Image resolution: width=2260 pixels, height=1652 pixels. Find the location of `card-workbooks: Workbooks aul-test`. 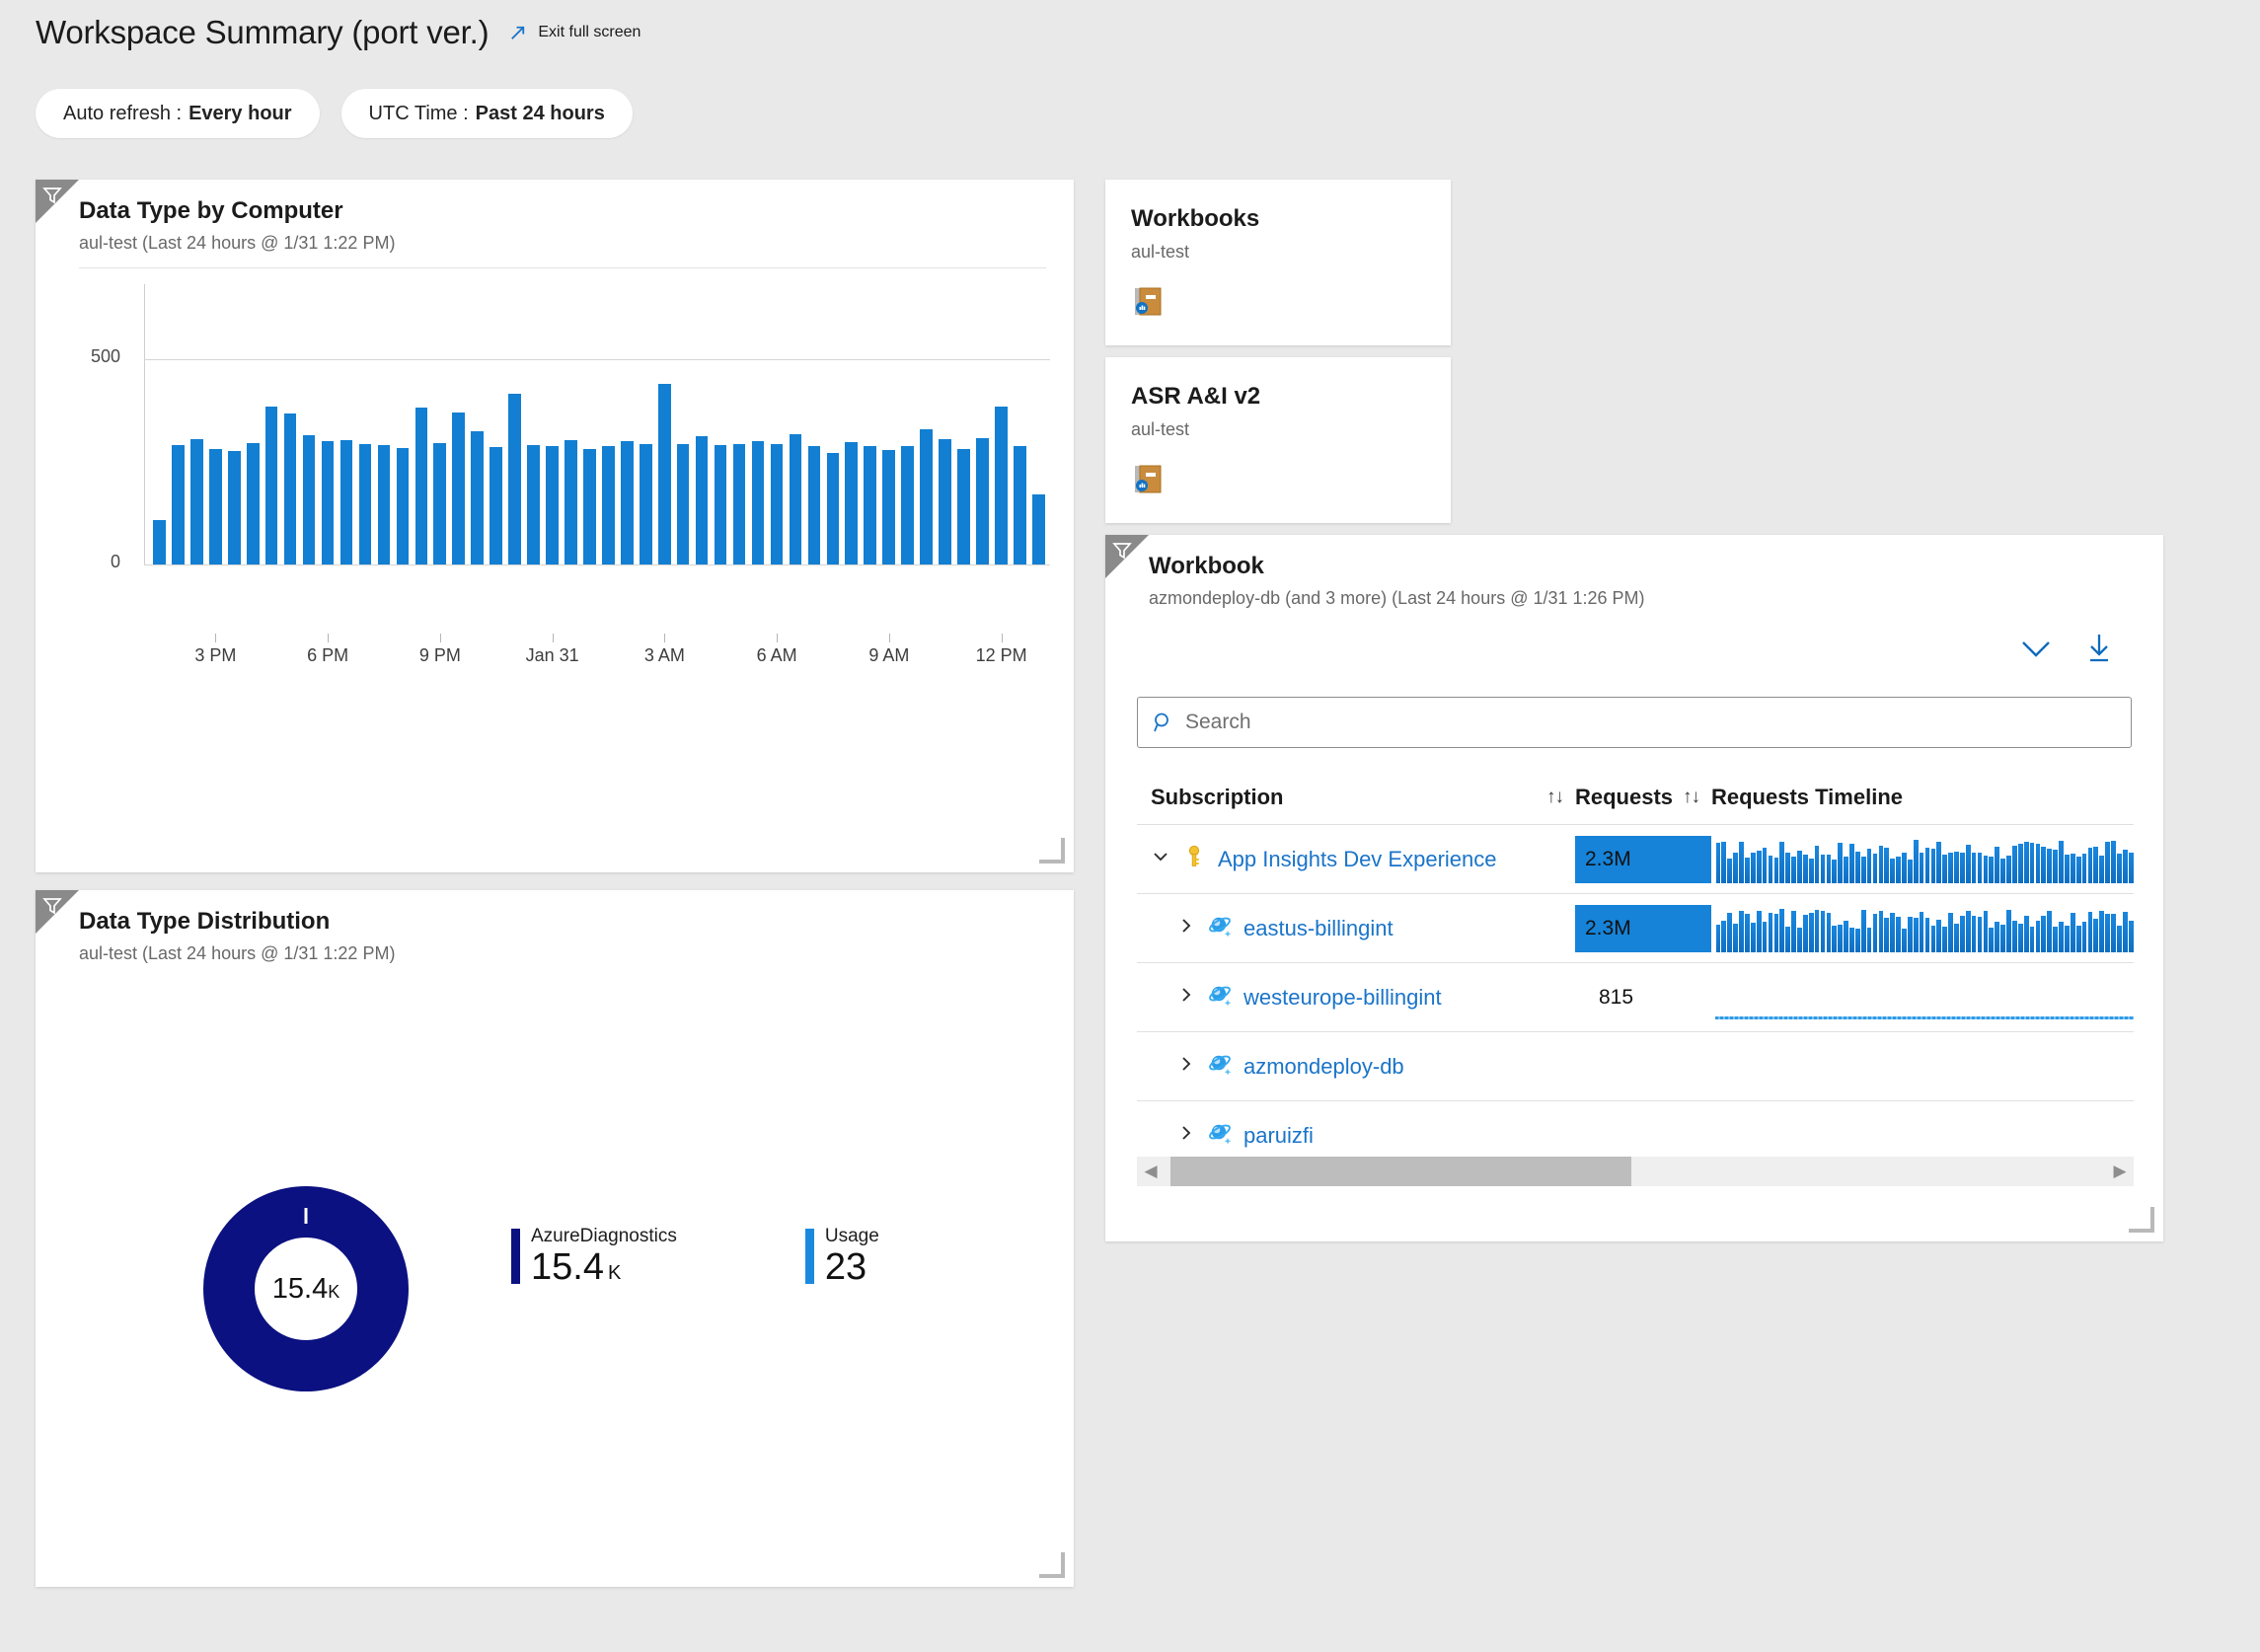

card-workbooks: Workbooks aul-test is located at coordinates (1278, 262).